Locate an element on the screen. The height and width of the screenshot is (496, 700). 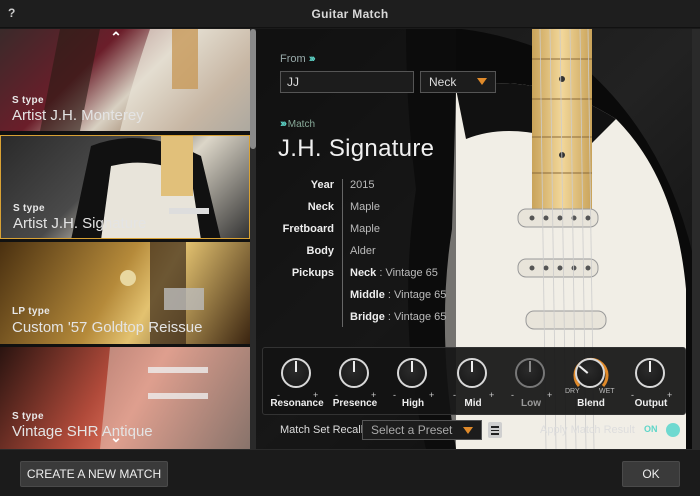
window-title: Guitar Match is located at coordinates (350, 14).